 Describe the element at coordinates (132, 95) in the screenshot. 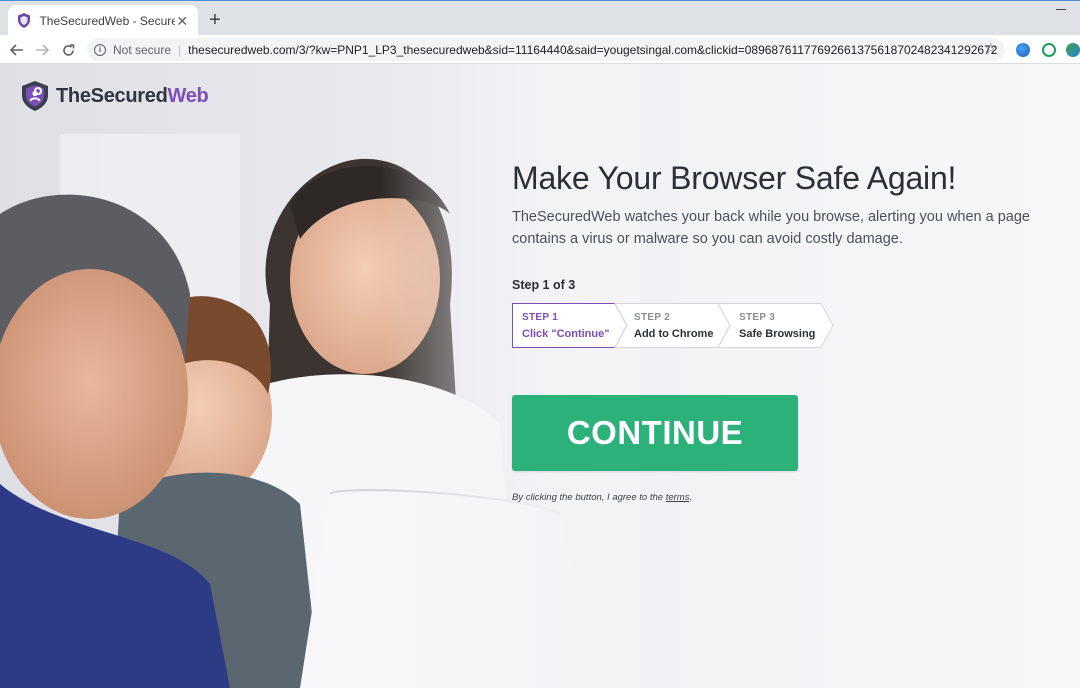

I see `logo-text: TheSecuredWeb` at that location.